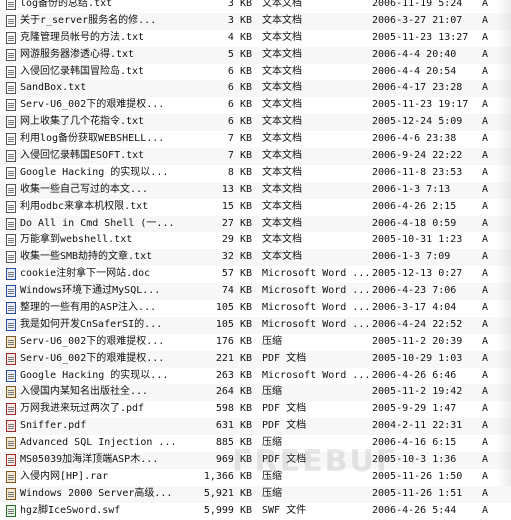  I want to click on file-row: 网上收集了几个花指令.txt 6 KB 文本文档 2005-12-24 5:09 A, so click(255, 123).